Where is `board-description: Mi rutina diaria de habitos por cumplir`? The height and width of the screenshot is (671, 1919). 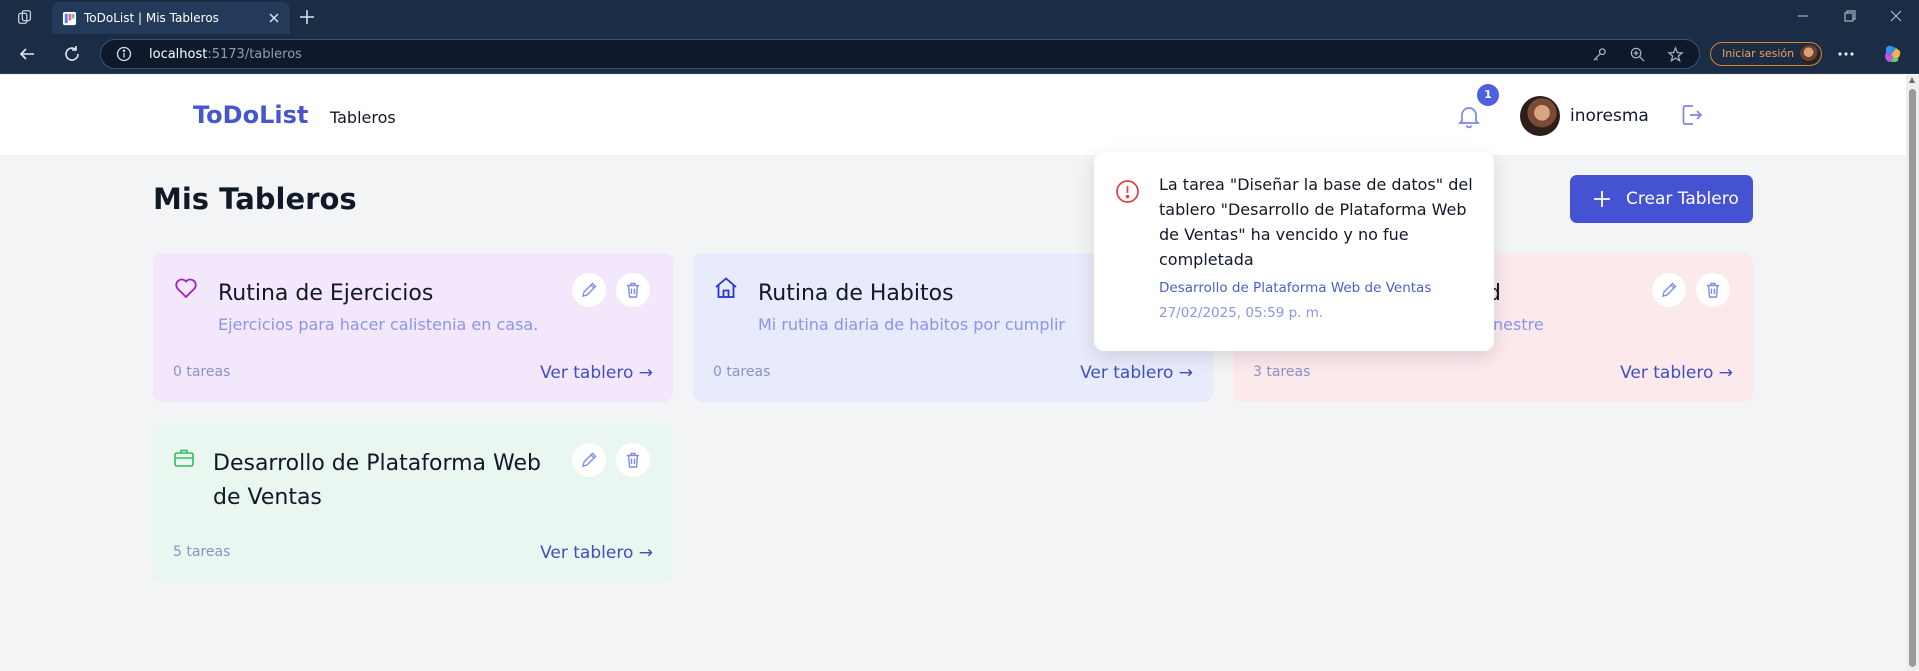
board-description: Mi rutina diaria de habitos por cumplir is located at coordinates (911, 324).